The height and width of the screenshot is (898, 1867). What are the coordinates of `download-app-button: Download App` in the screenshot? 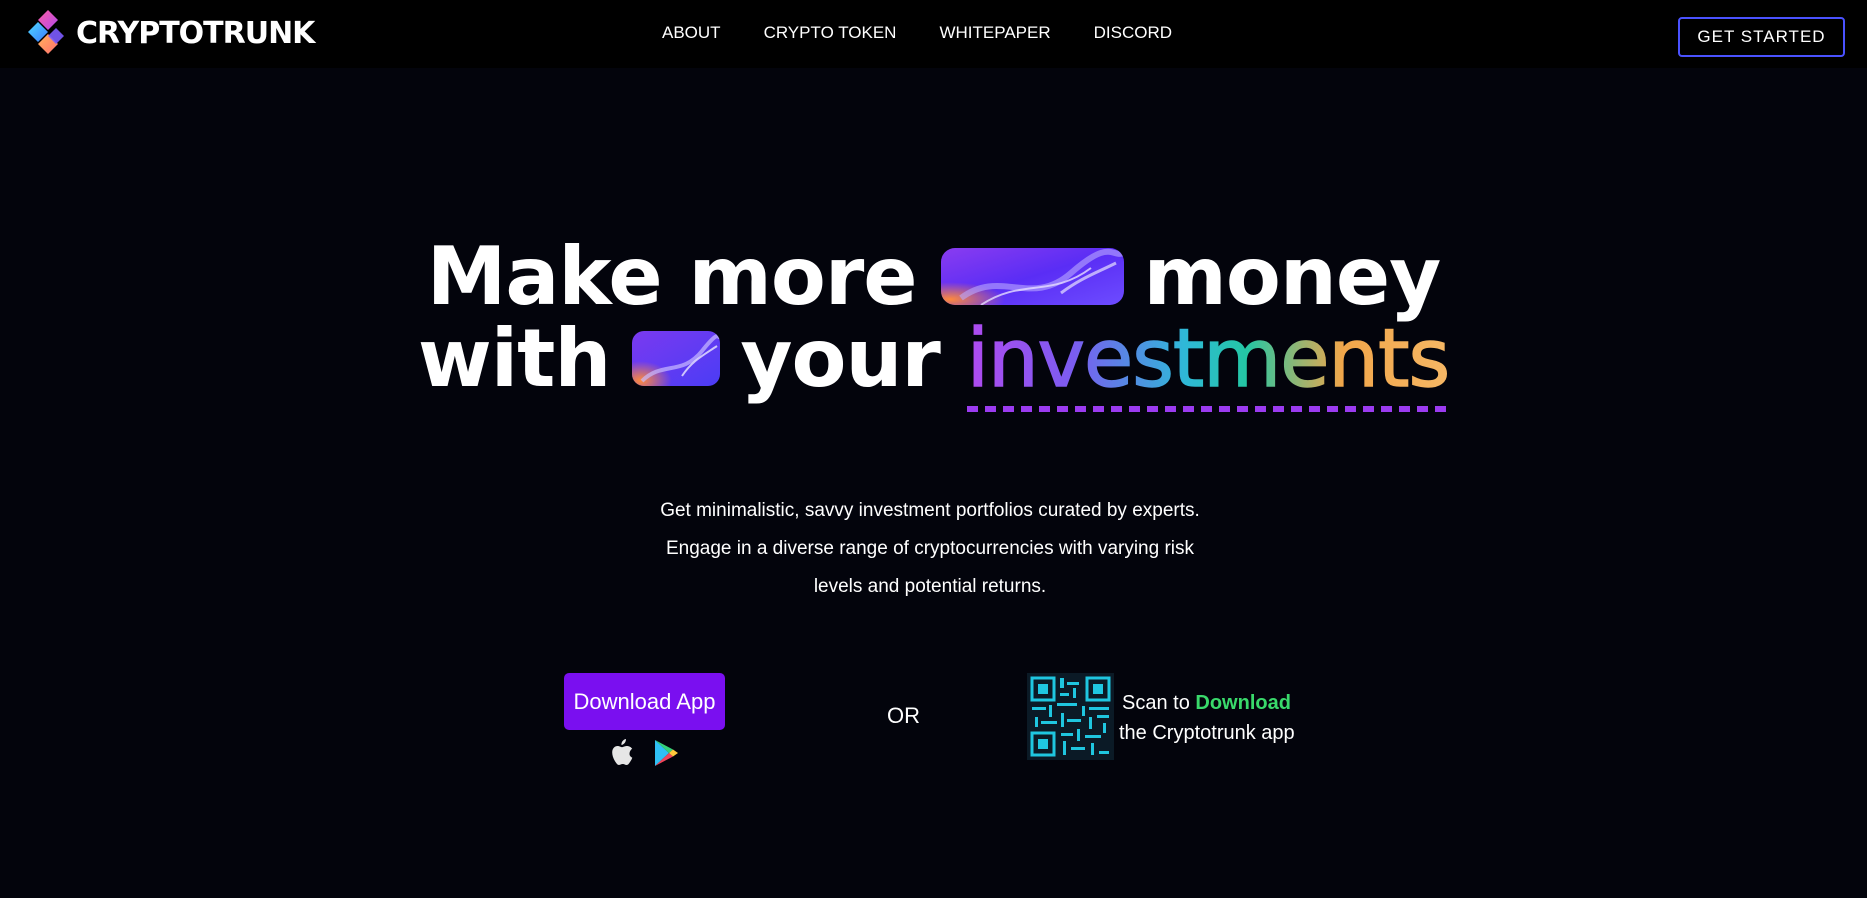 It's located at (644, 701).